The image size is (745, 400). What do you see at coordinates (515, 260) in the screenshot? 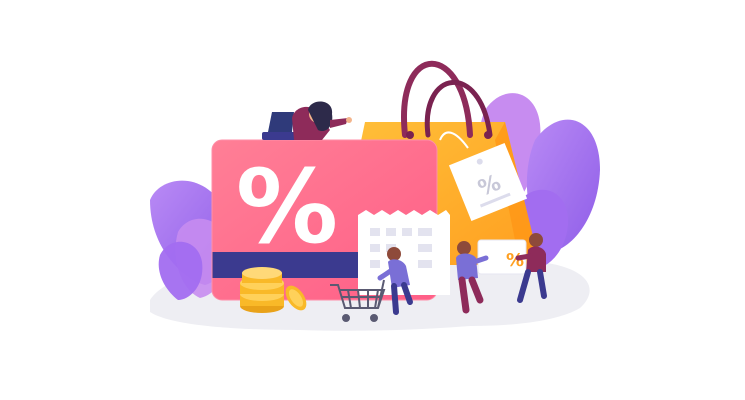
I see `box-percent-label: %` at bounding box center [515, 260].